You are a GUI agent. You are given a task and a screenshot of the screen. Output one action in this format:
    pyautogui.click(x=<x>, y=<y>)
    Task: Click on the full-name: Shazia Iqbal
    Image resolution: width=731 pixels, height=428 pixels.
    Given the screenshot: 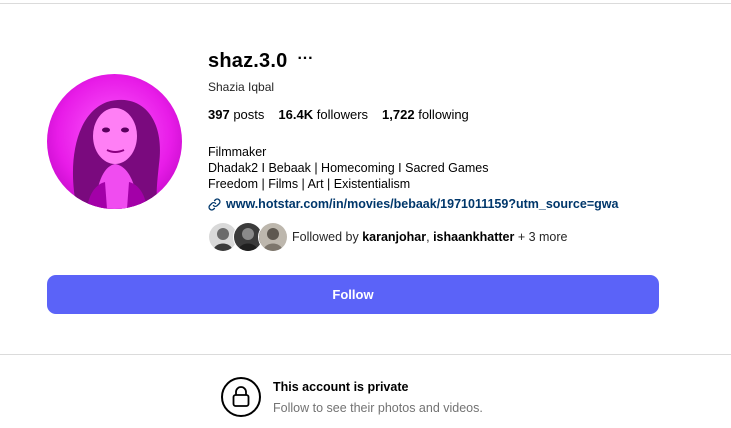 What is the action you would take?
    pyautogui.click(x=241, y=87)
    